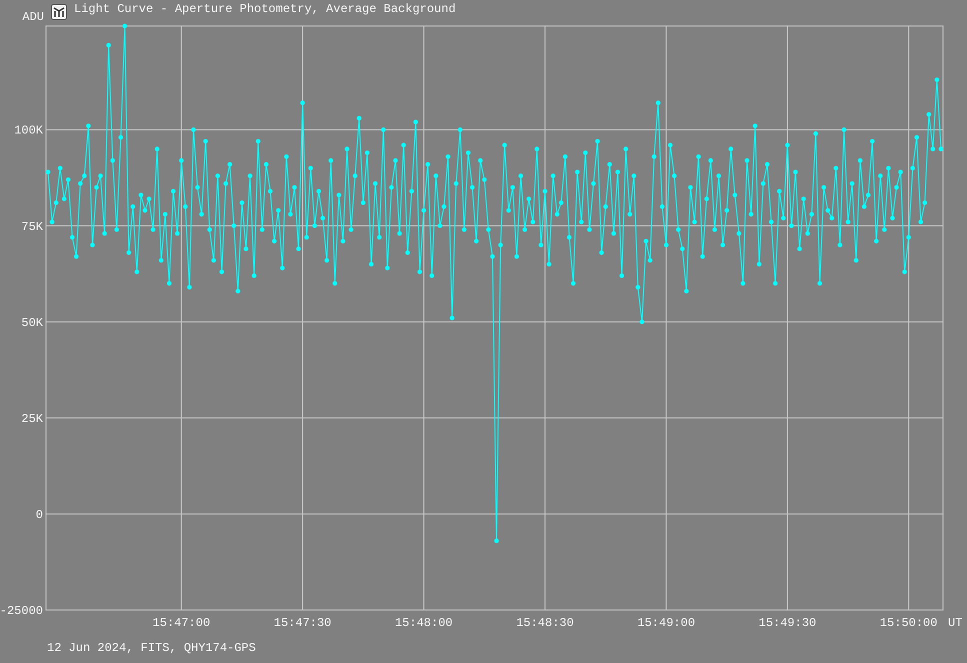  Describe the element at coordinates (151, 648) in the screenshot. I see `footer-text: 12 Jun 2024, FITS, QHY174-GPS` at that location.